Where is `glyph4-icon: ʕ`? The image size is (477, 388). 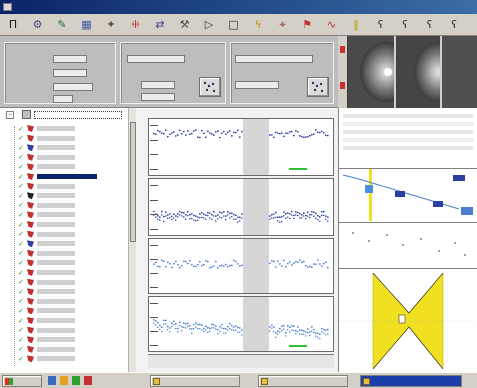
glyph4-icon: ʕ is located at coordinates (454, 25).